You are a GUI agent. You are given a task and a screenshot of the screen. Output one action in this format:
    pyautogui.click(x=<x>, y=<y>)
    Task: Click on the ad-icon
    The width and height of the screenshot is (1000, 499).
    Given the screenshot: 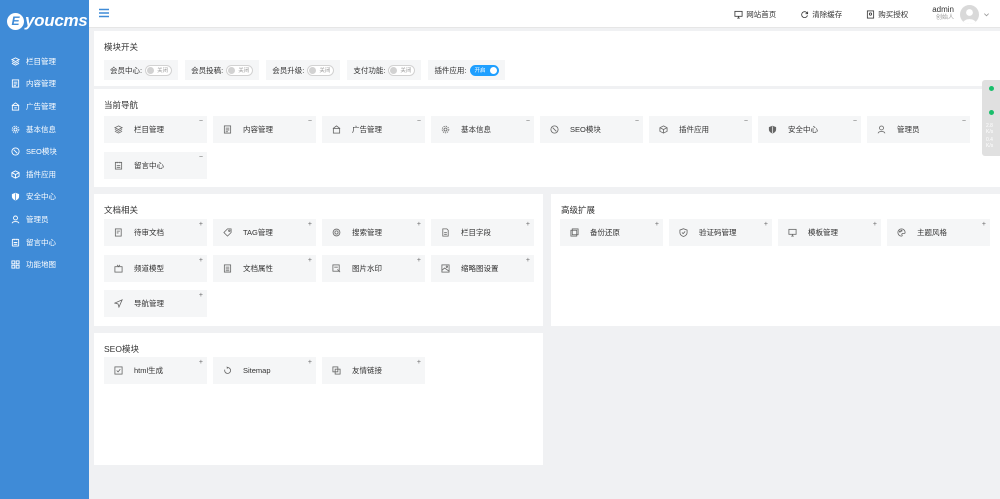 What is the action you would take?
    pyautogui.click(x=15, y=106)
    